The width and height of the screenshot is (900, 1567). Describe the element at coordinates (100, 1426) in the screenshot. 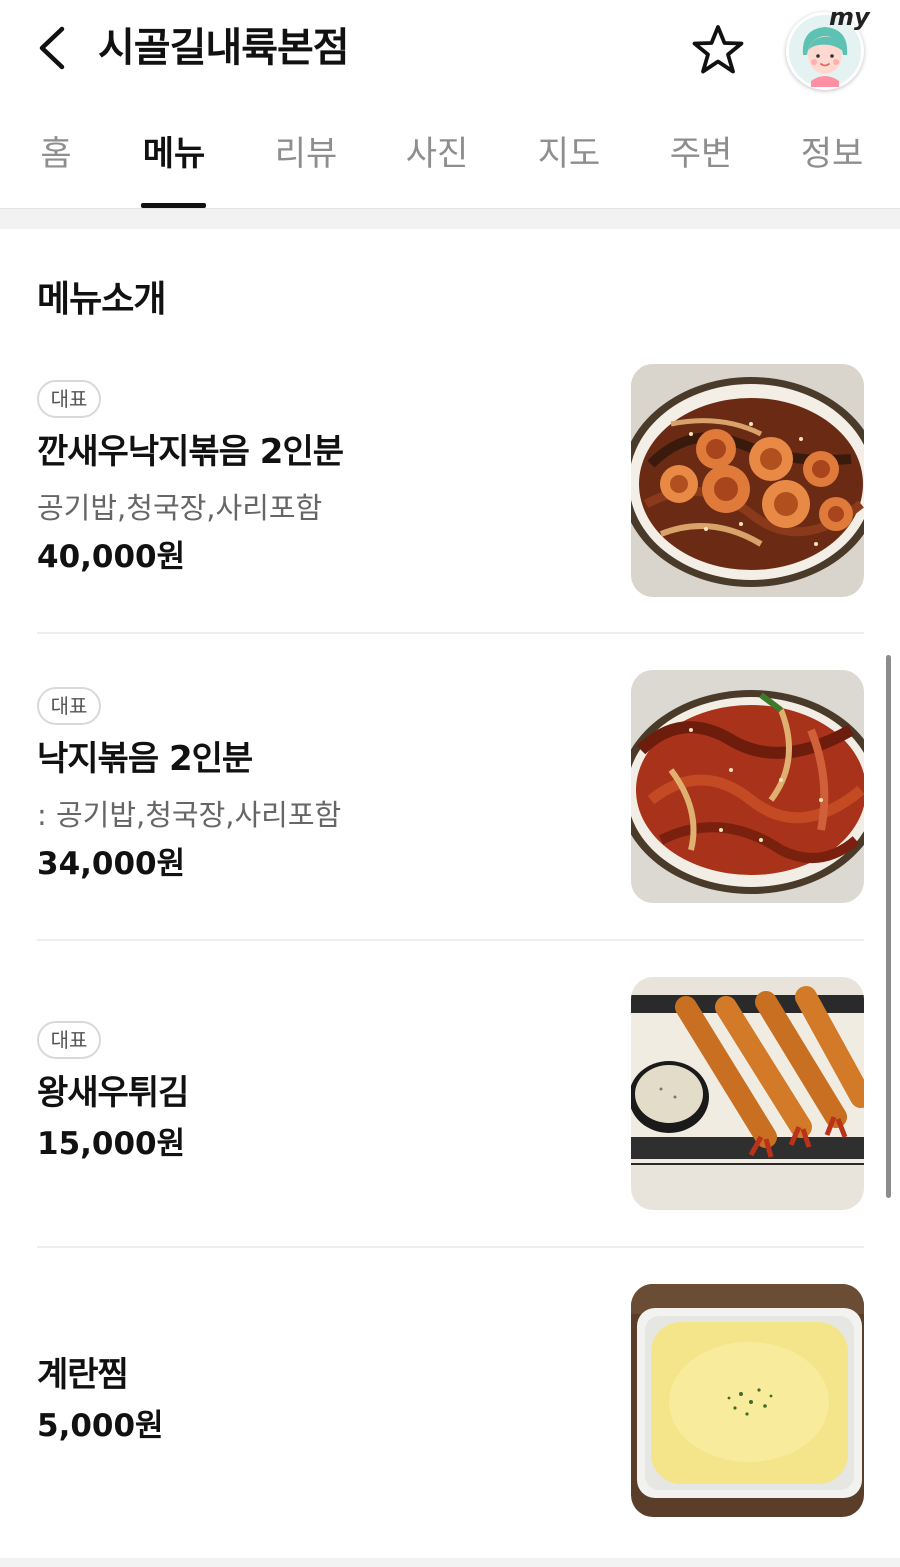

I see `menu-item-price: 5,000원` at that location.